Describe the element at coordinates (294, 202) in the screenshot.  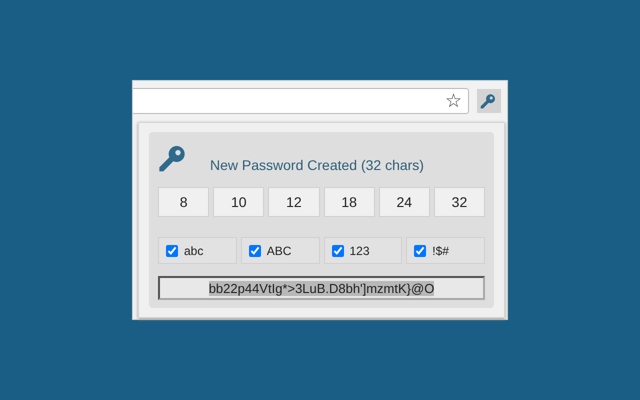
I see `length-button: 12` at that location.